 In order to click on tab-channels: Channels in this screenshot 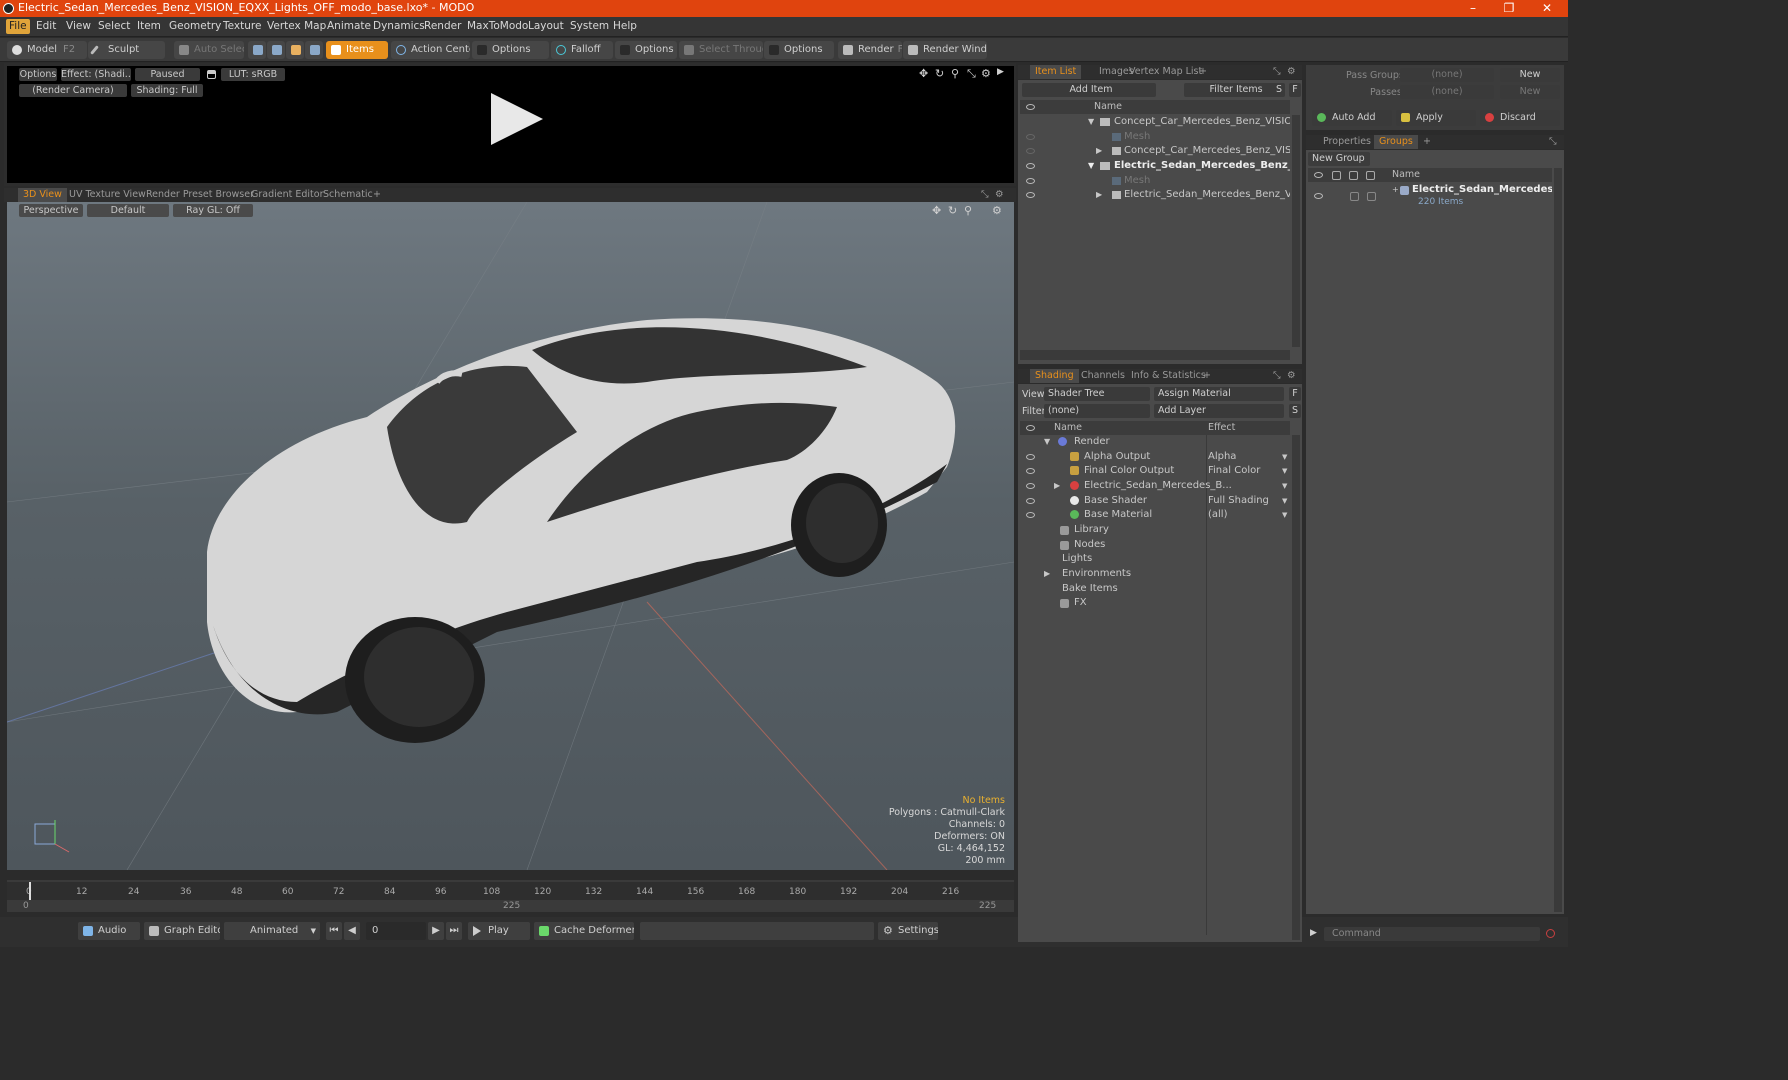, I will do `click(1103, 376)`.